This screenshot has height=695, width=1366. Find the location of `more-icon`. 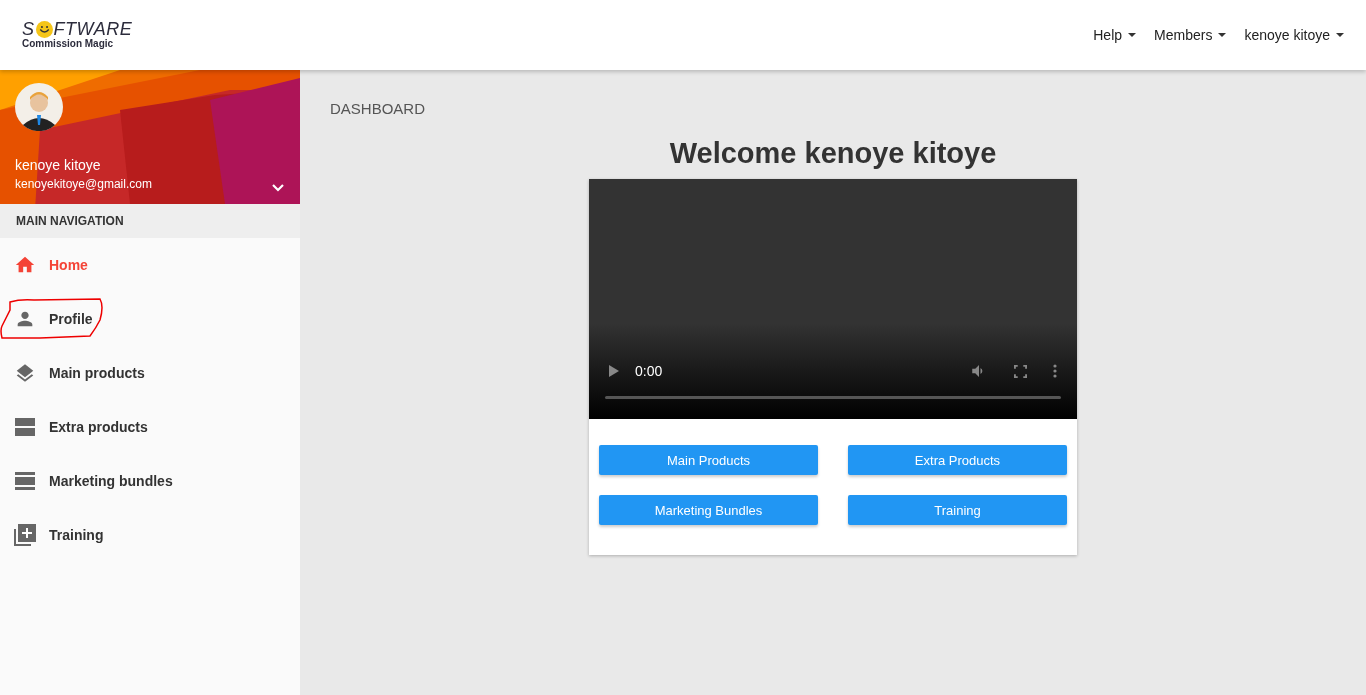

more-icon is located at coordinates (1055, 371).